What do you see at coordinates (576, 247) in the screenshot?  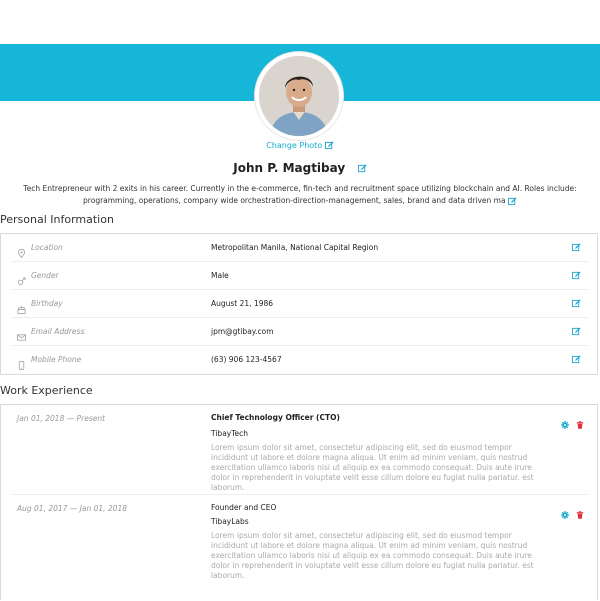 I see `edit-location-icon` at bounding box center [576, 247].